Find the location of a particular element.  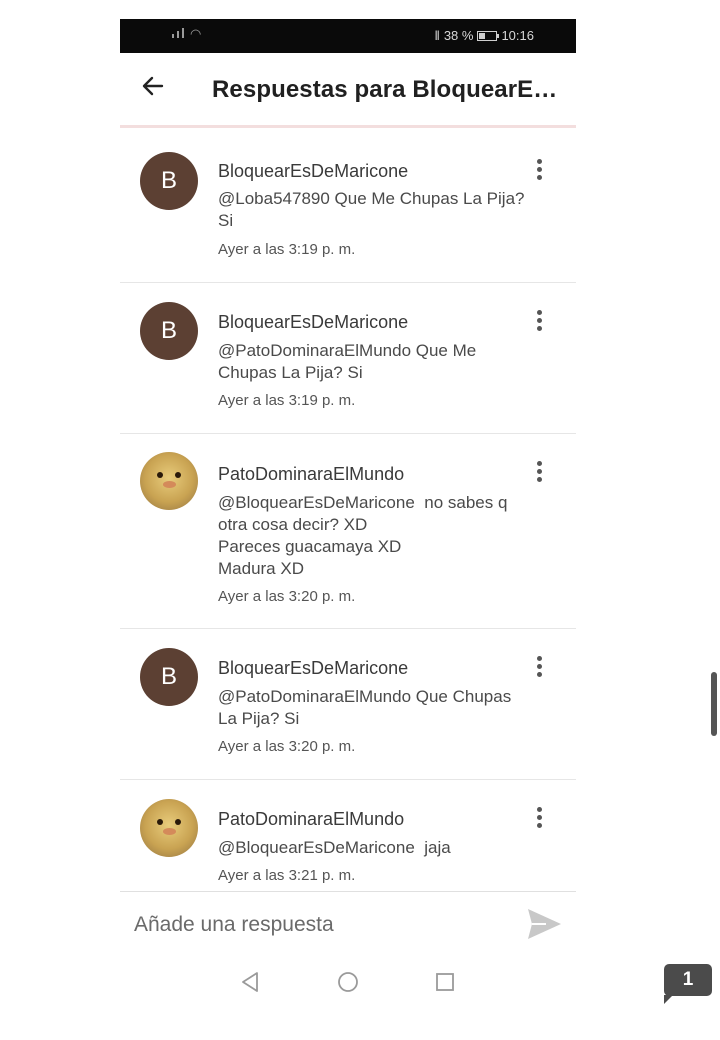

back-button is located at coordinates (155, 88).